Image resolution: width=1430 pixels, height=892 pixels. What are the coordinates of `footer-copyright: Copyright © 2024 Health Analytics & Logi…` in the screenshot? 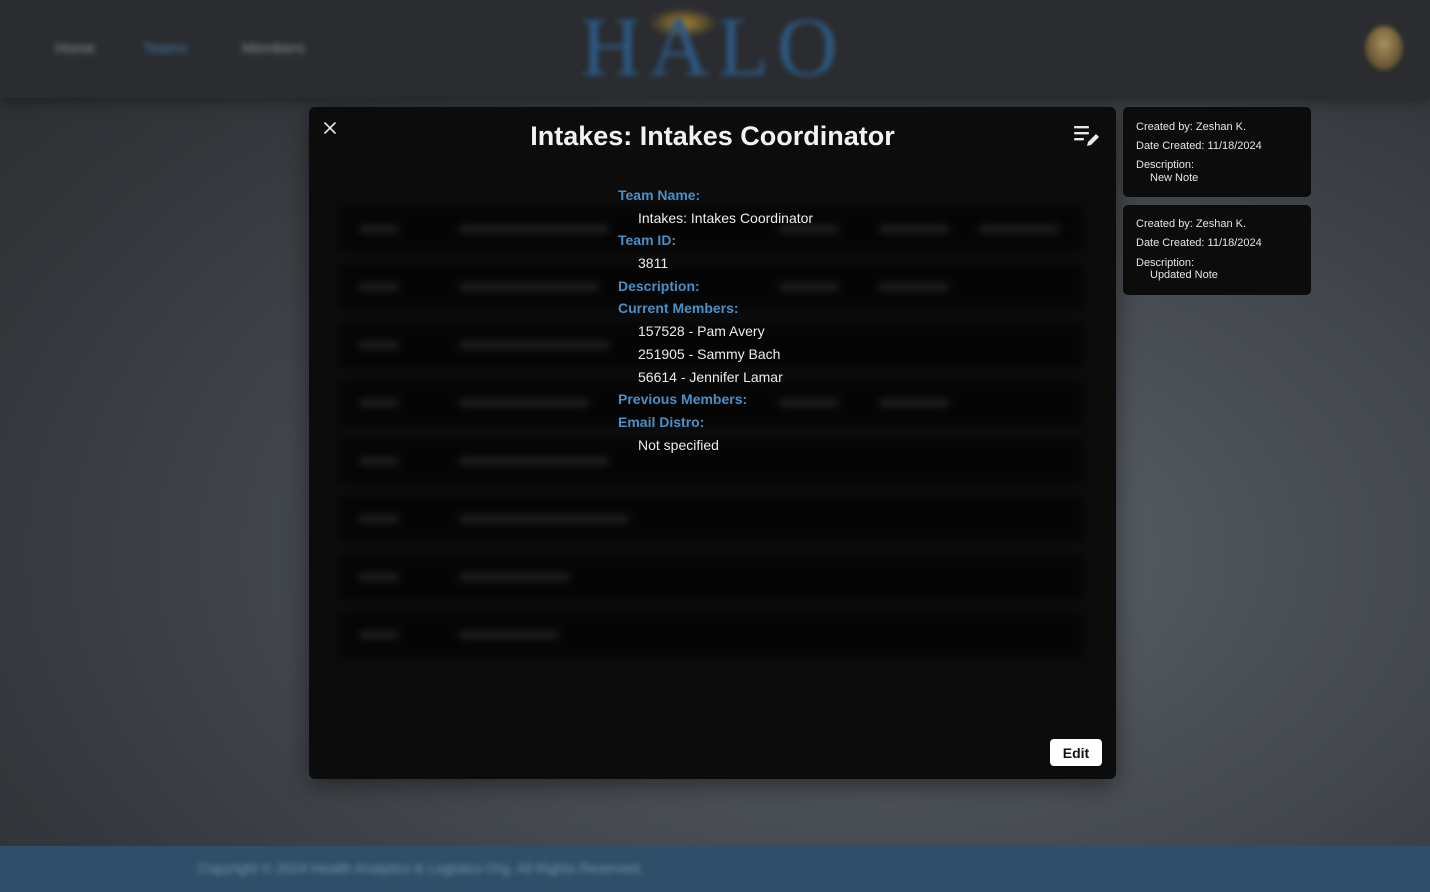 It's located at (421, 868).